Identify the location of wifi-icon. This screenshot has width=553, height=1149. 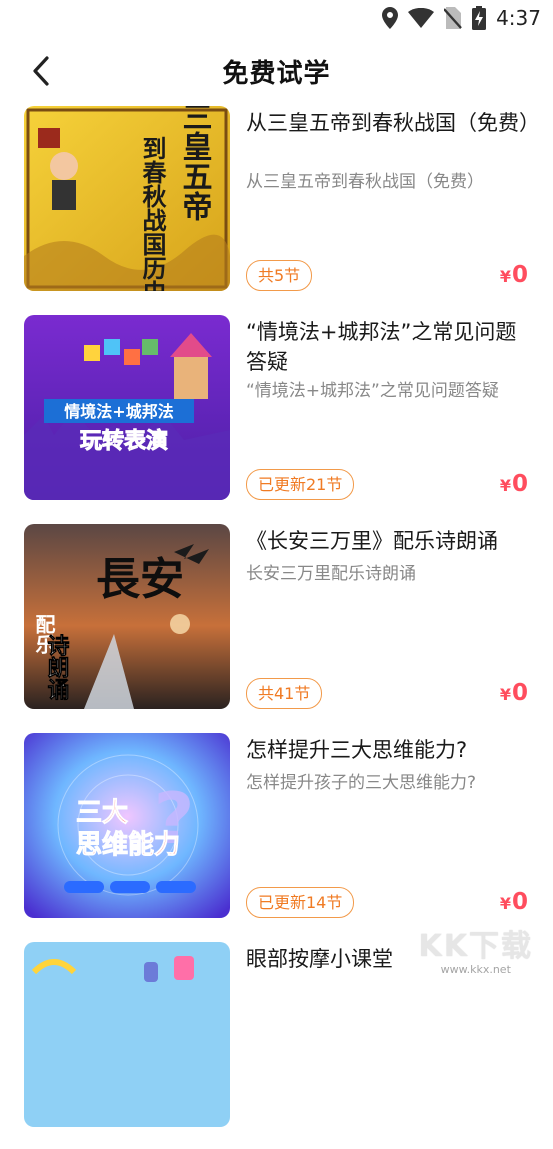
(421, 18).